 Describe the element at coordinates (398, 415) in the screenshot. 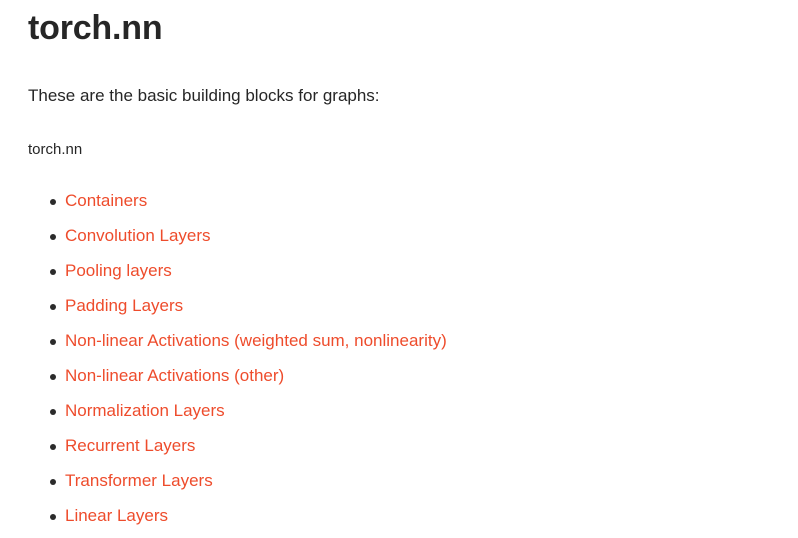

I see `list-item: Normalization Layers` at that location.